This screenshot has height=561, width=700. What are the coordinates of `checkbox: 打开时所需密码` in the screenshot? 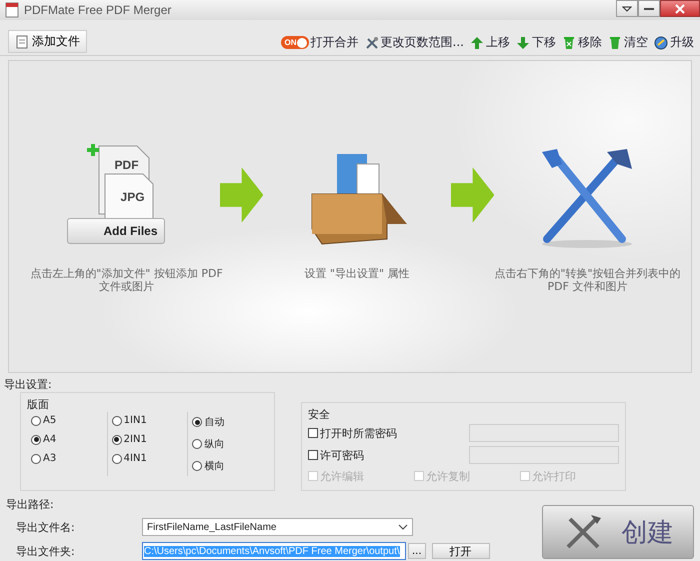 It's located at (352, 433).